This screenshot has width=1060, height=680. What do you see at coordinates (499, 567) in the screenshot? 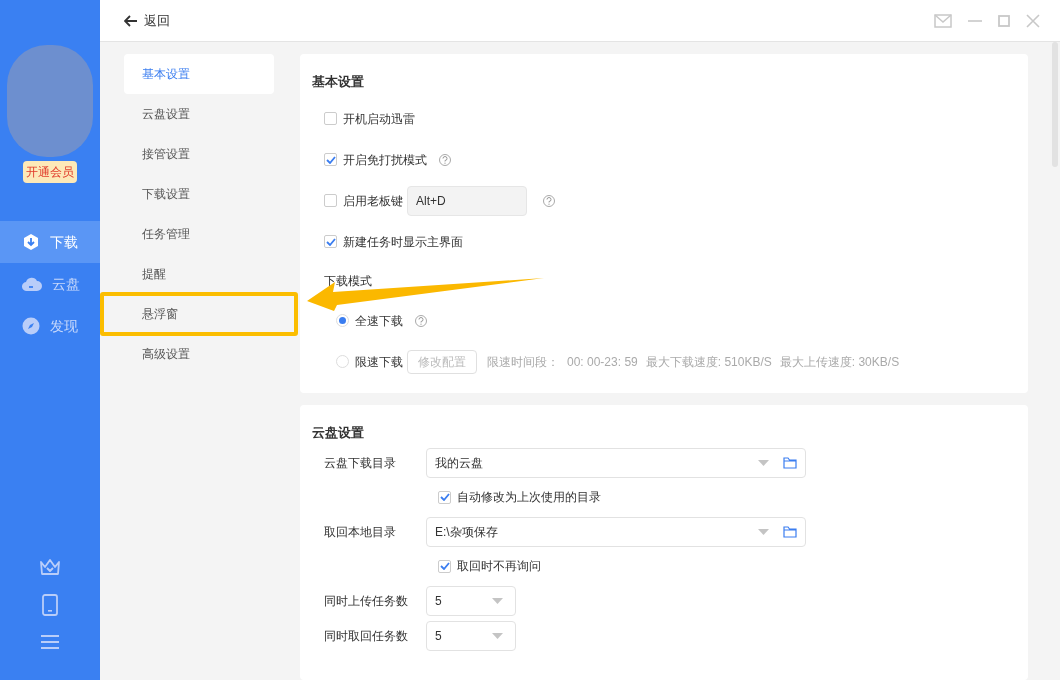
I see `option-label: 取回时不再询问` at bounding box center [499, 567].